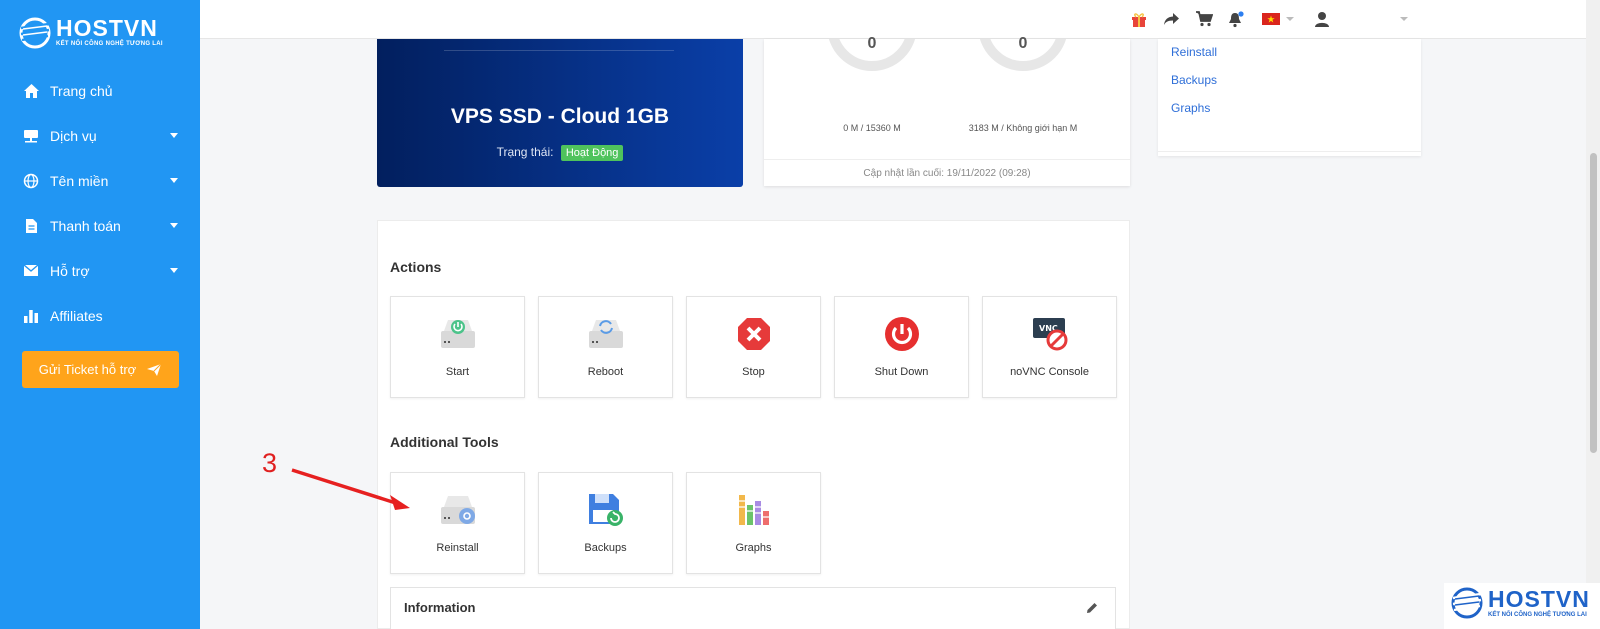 The width and height of the screenshot is (1600, 629). Describe the element at coordinates (100, 270) in the screenshot. I see `sidebar-item-ho-tro: Hỗ trợ` at that location.